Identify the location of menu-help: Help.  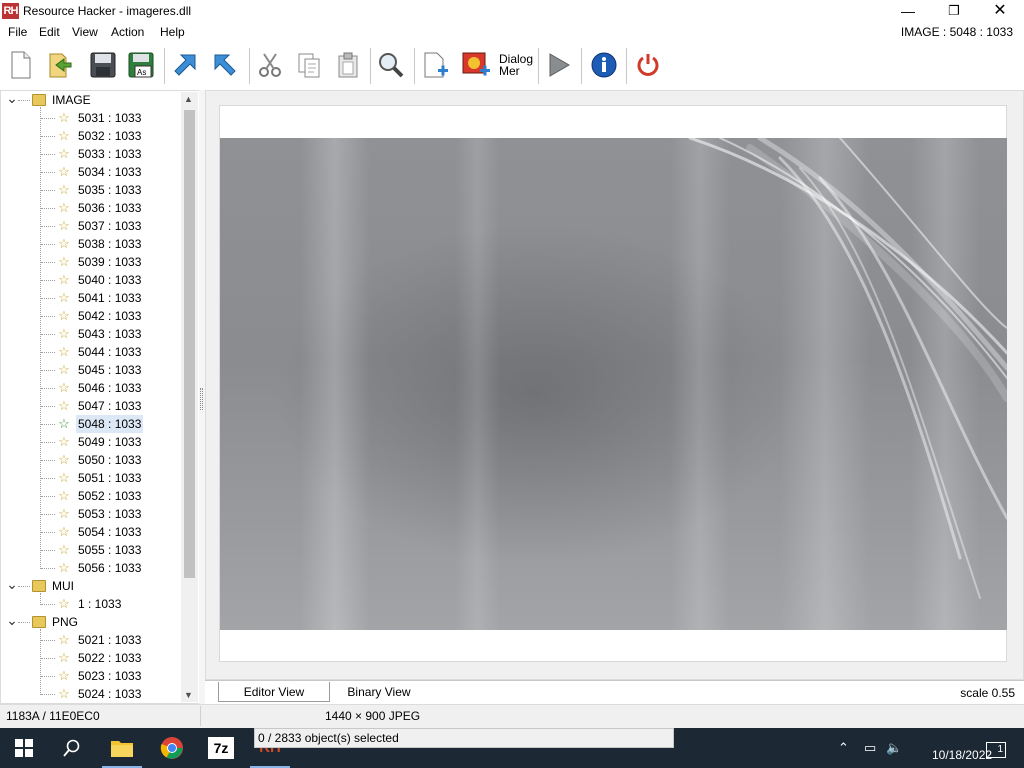
(172, 32).